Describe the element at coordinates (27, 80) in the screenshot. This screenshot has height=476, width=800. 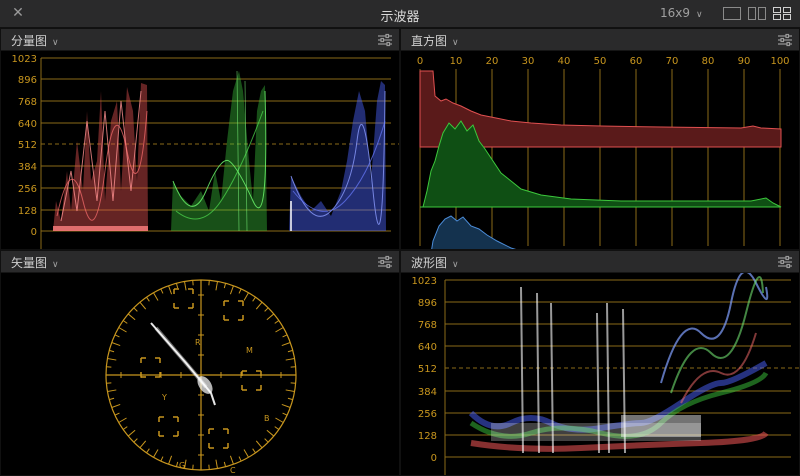
I see `parade-tick-896: 896` at that location.